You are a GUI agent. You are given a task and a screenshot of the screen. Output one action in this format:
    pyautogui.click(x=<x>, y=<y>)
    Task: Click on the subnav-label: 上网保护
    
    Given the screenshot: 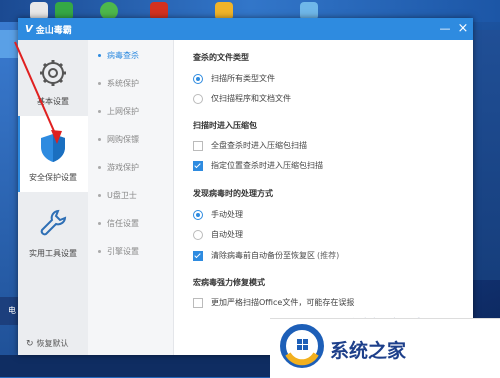 What is the action you would take?
    pyautogui.click(x=123, y=111)
    